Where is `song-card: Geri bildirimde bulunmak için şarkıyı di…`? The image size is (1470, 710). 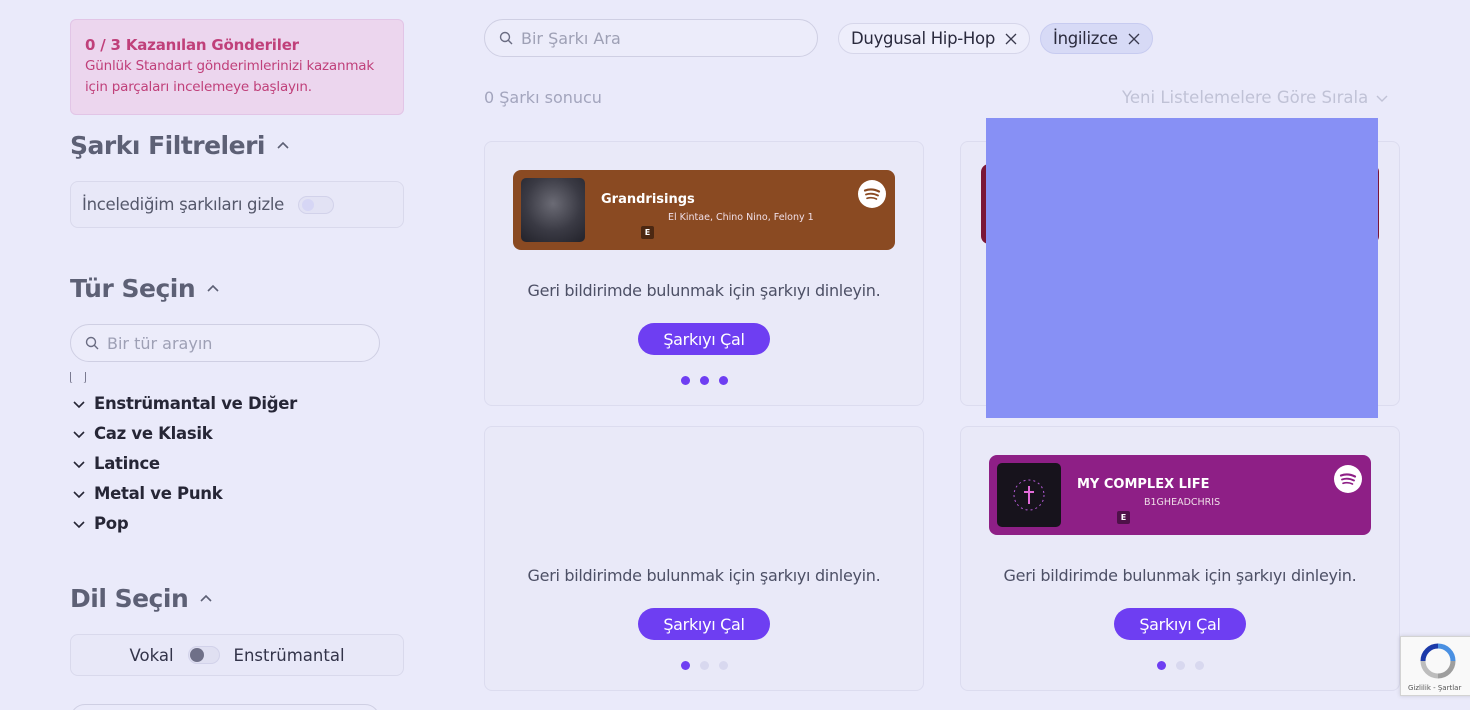 song-card: Geri bildirimde bulunmak için şarkıyı di… is located at coordinates (704, 558).